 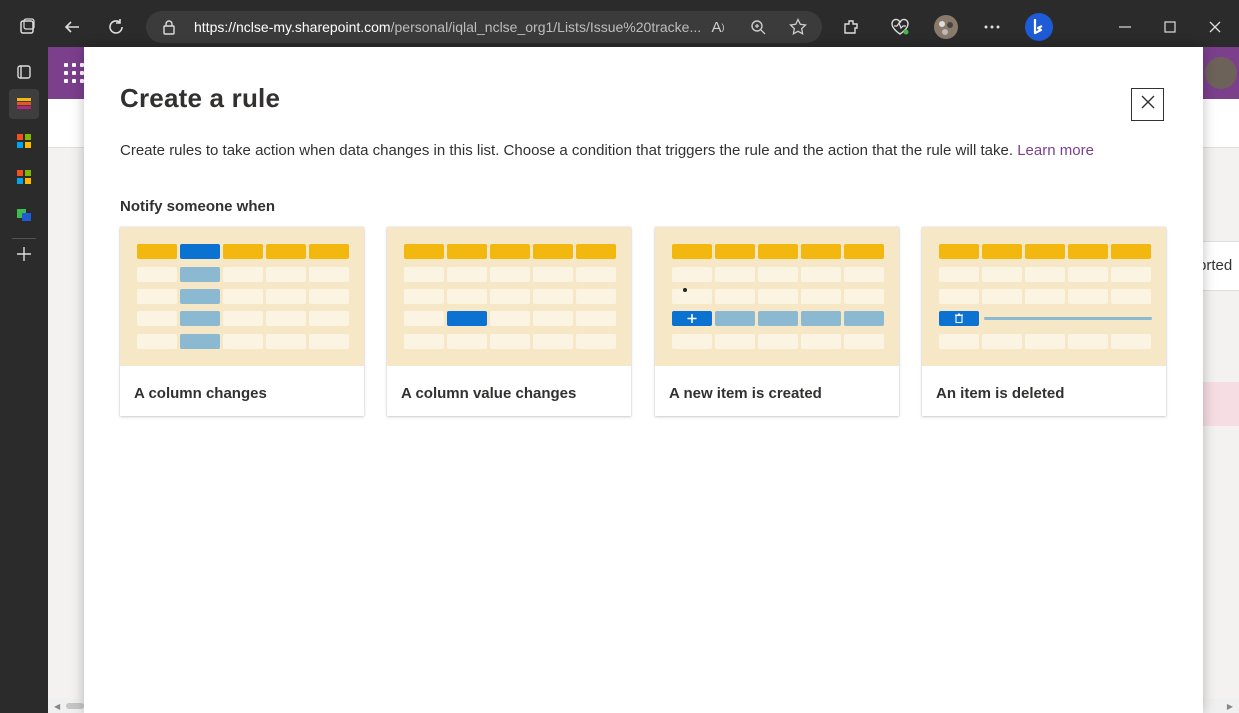 I want to click on scroll-thumb, so click(x=75, y=706).